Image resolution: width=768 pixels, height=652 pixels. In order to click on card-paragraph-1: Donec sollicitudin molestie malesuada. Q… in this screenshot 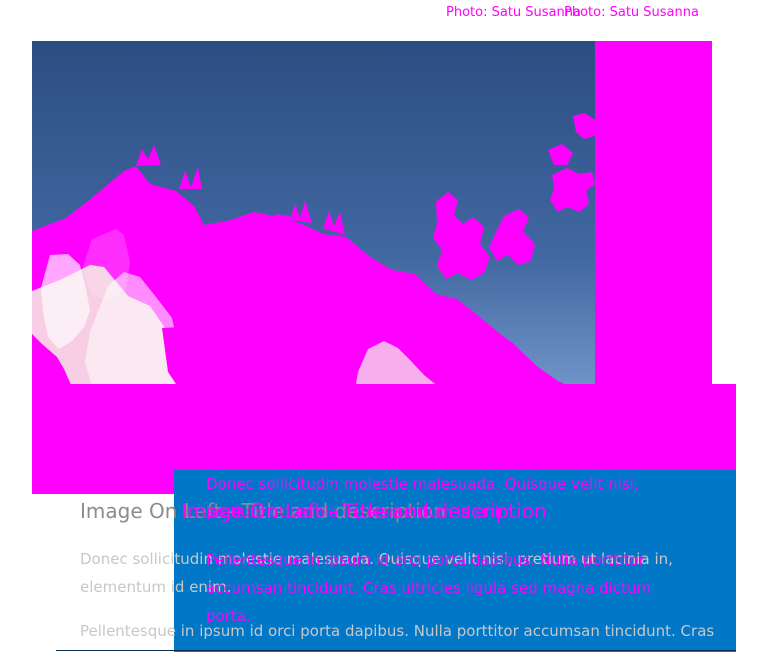, I will do `click(422, 498)`.